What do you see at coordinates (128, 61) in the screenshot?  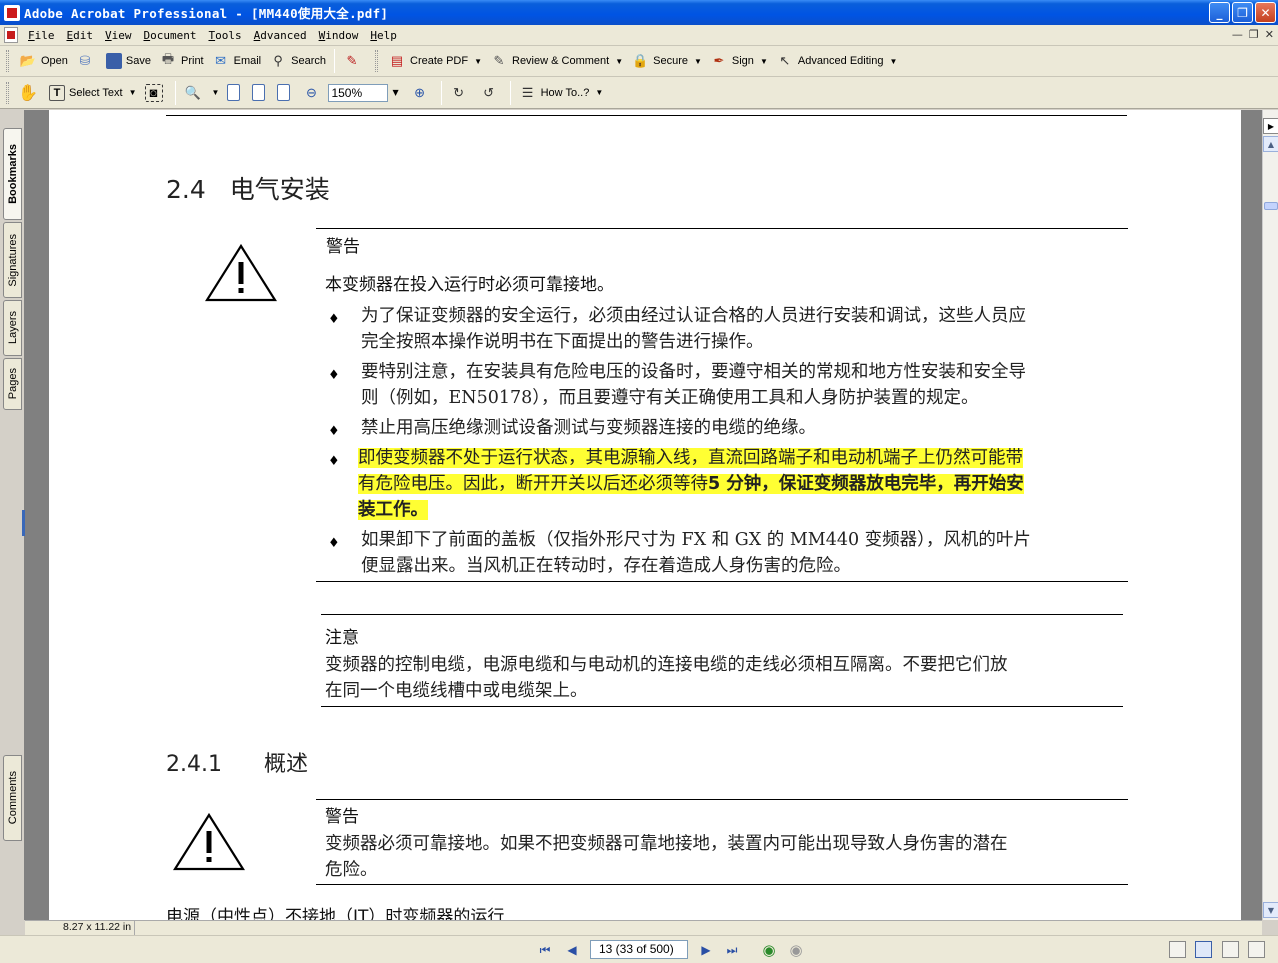 I see `save-button: Save` at bounding box center [128, 61].